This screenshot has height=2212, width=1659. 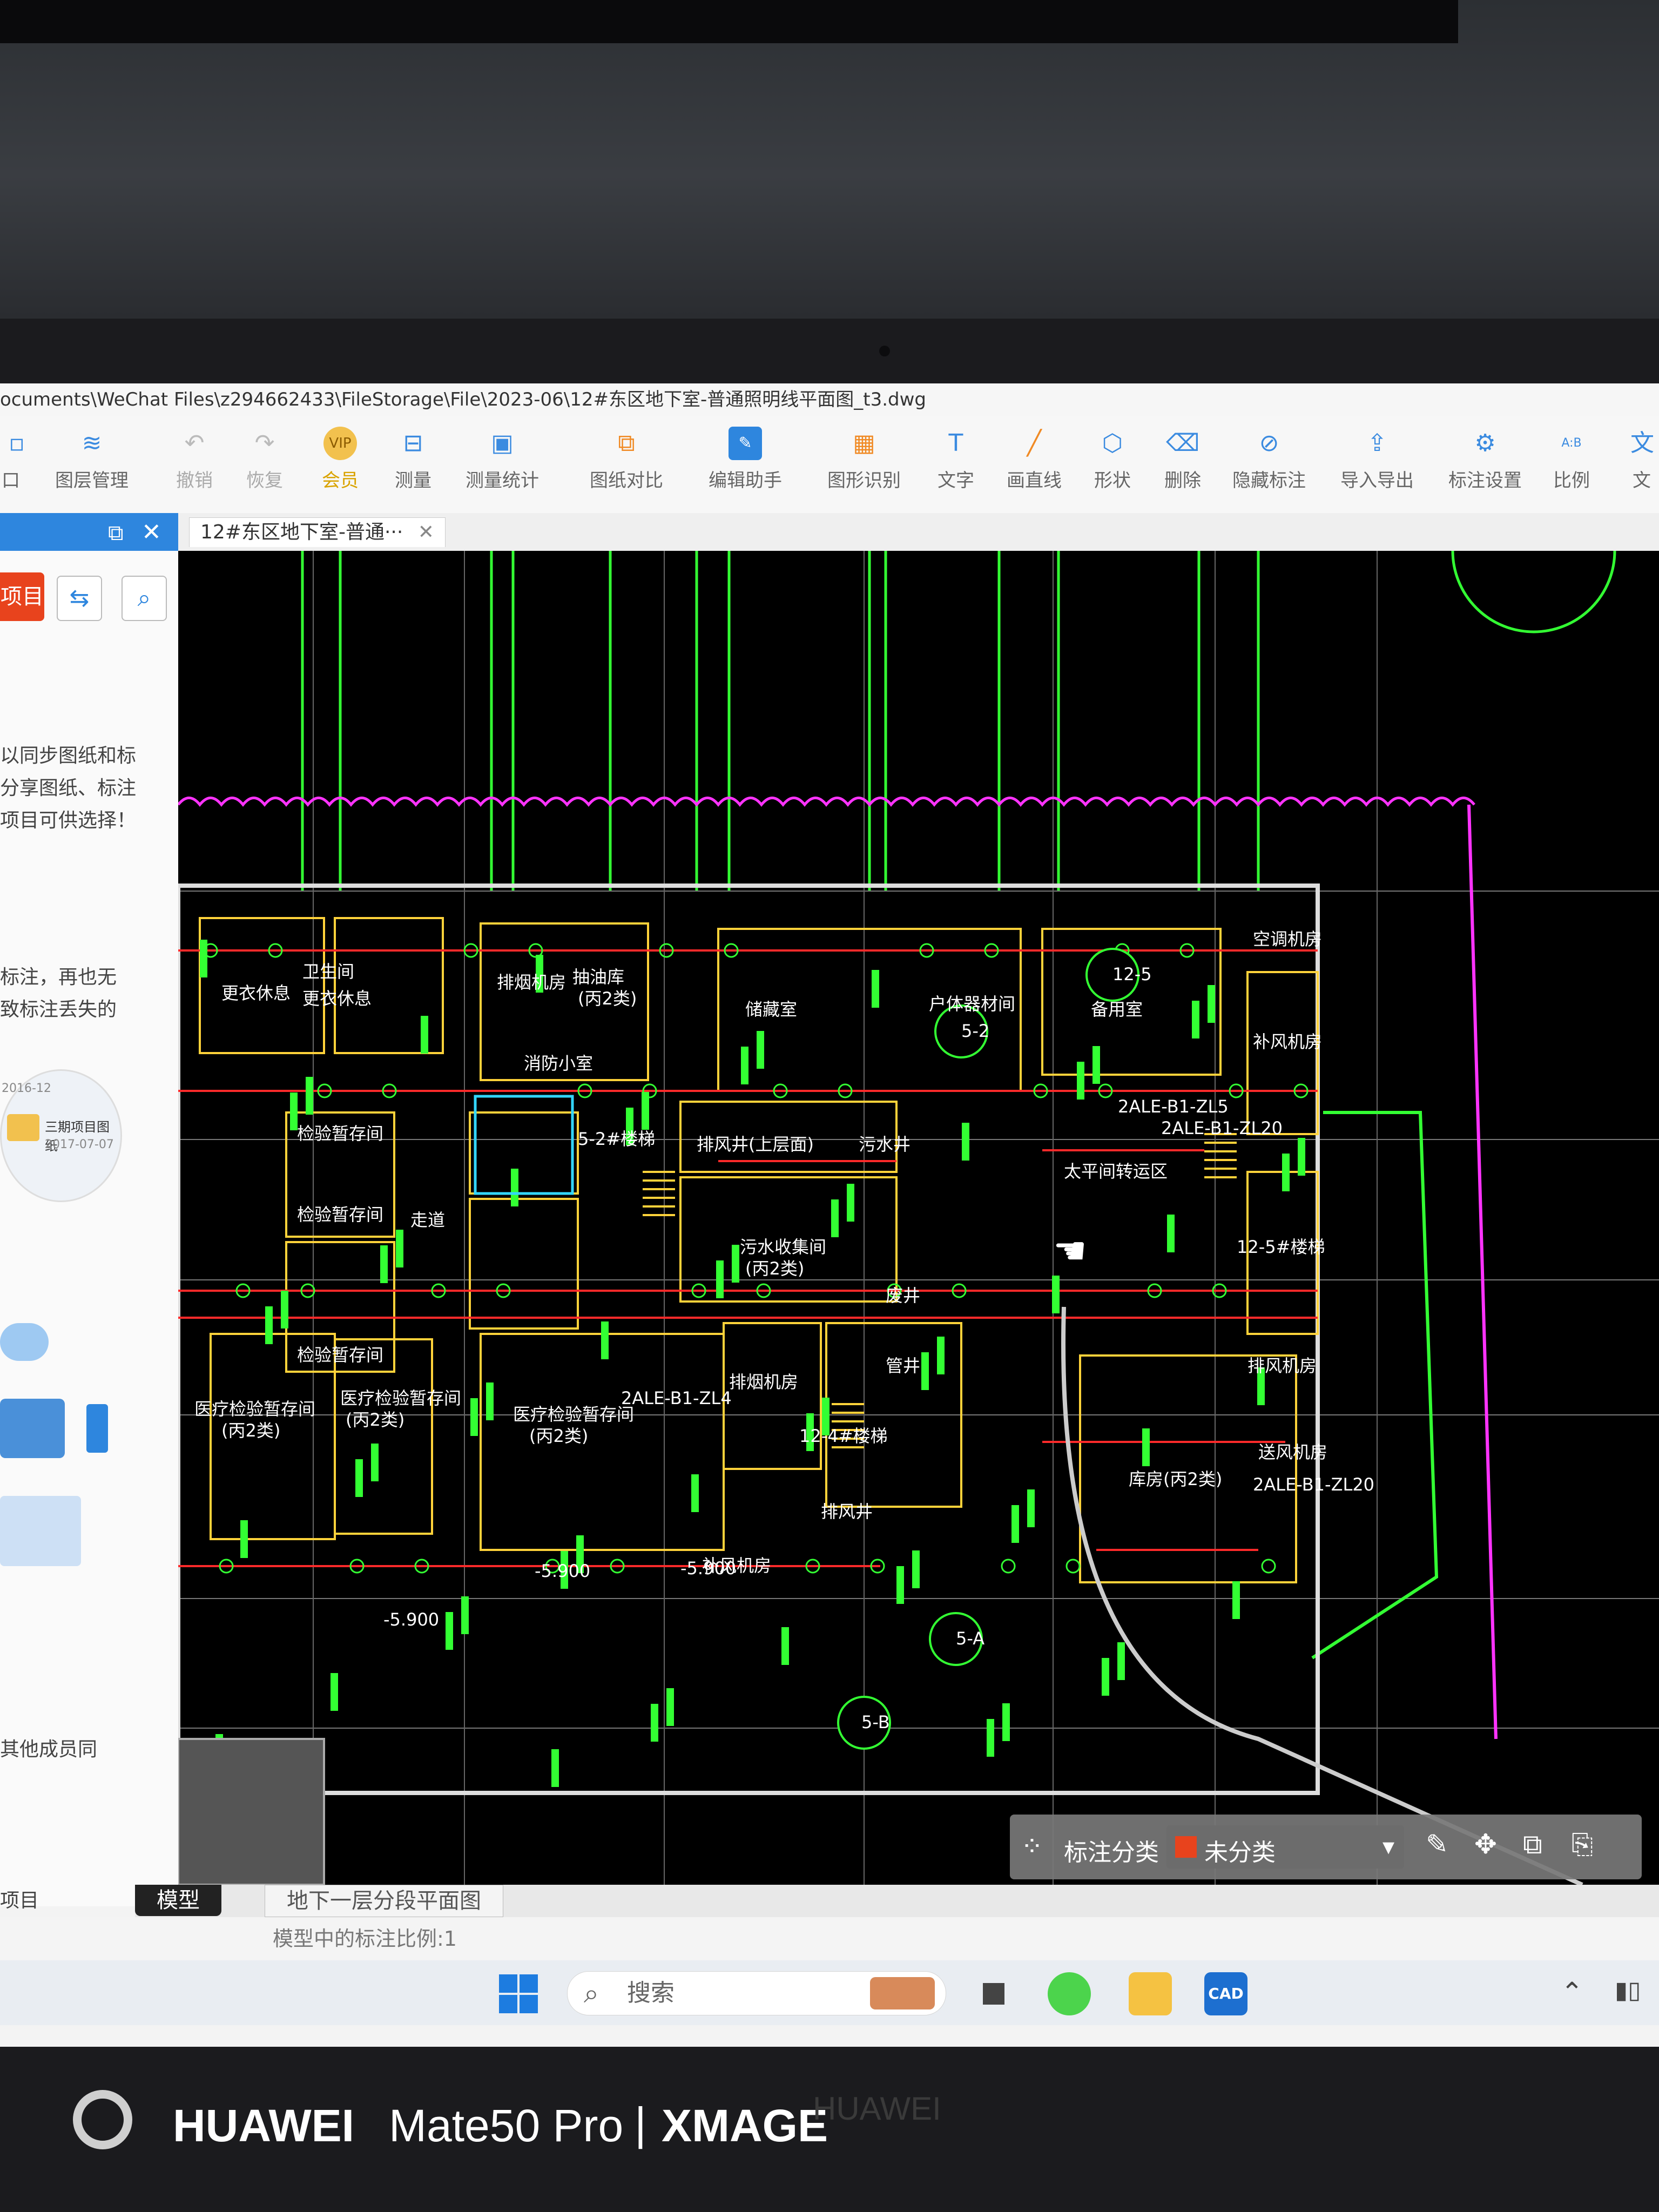 I want to click on edit-assistant-icon: ✎, so click(x=745, y=443).